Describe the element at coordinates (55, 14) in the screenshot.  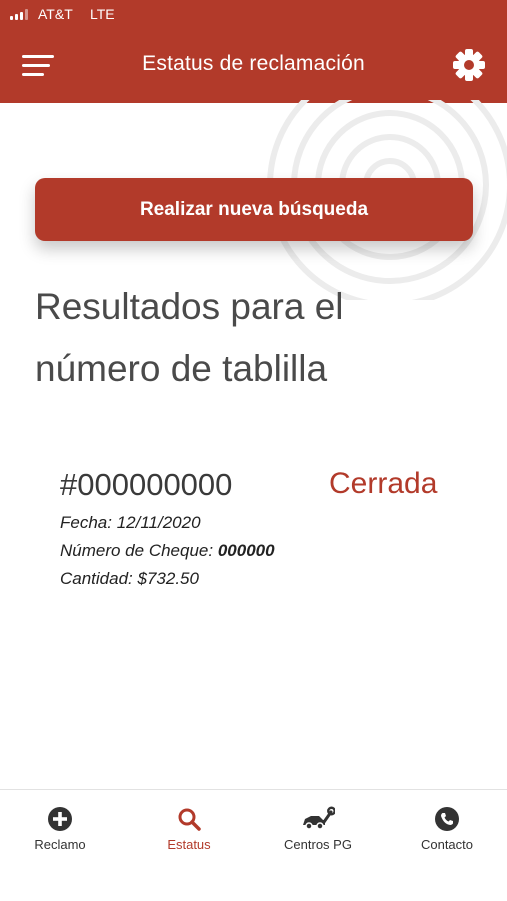
I see `carrier-label: AT&T` at that location.